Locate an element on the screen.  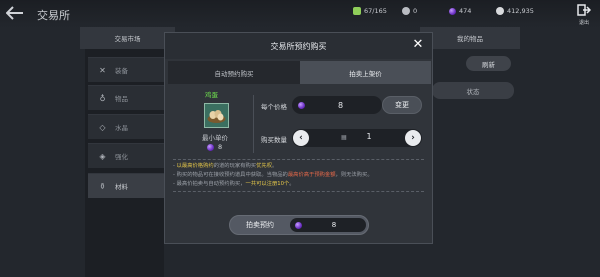
page-title: 交易所 is located at coordinates (53, 15).